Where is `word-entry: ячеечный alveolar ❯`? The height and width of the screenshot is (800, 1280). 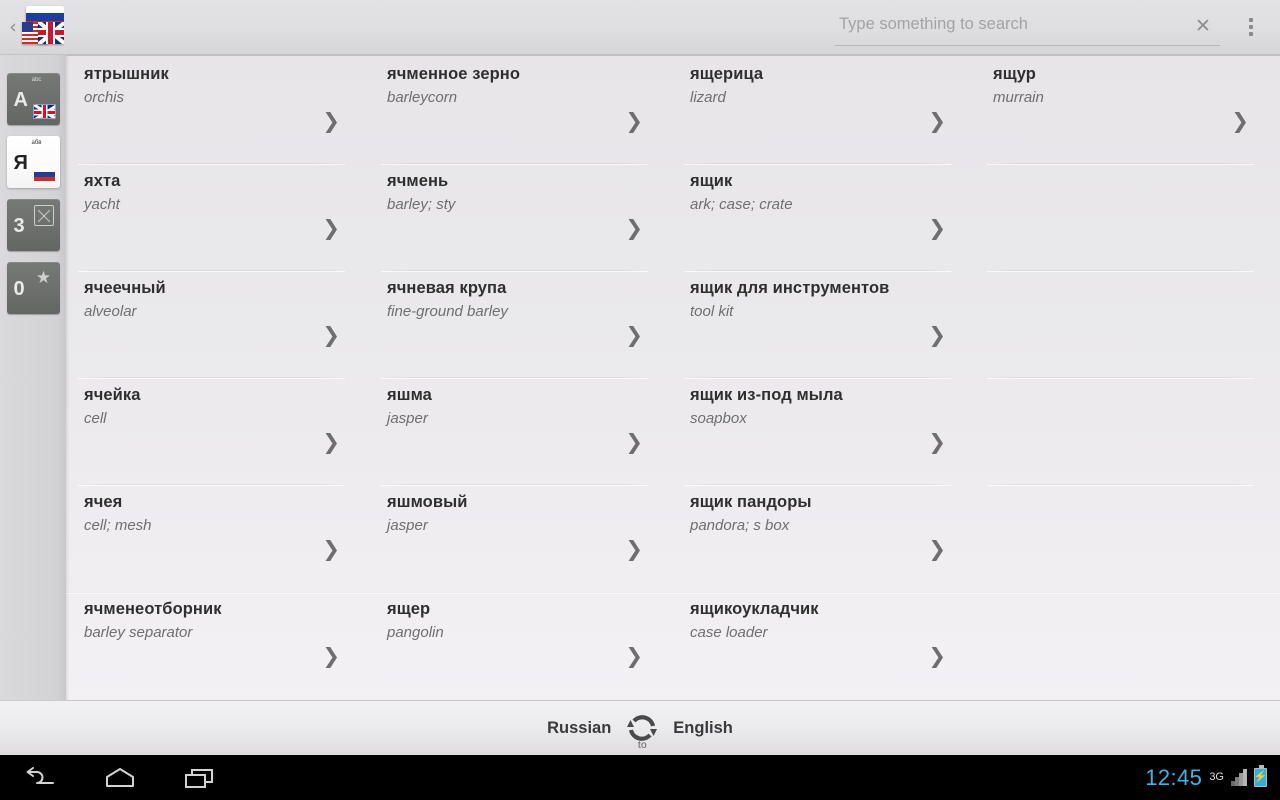 word-entry: ячеечный alveolar ❯ is located at coordinates (217, 323).